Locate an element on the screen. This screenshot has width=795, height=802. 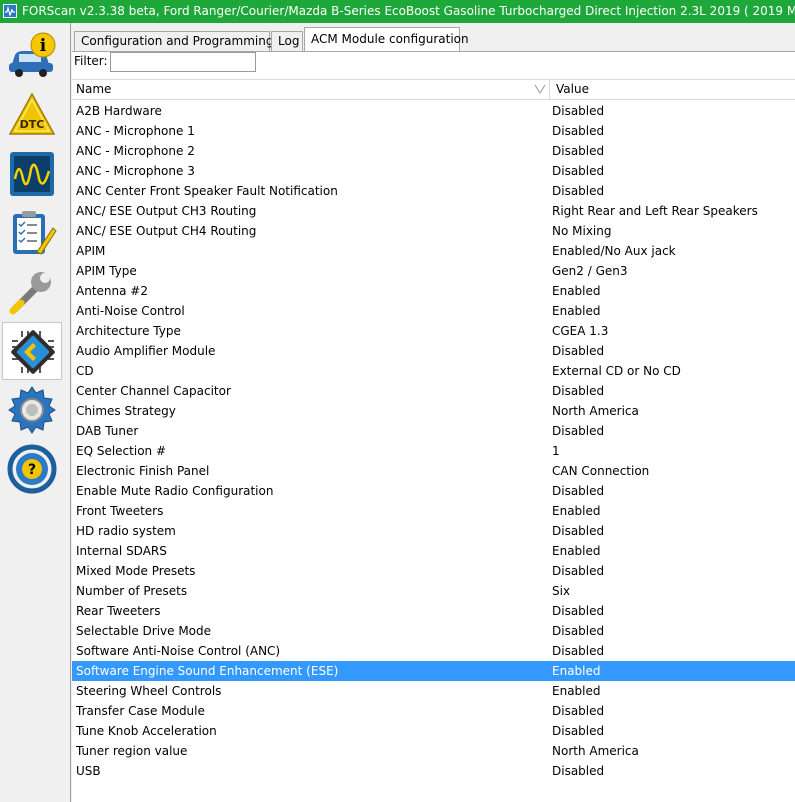
sidebar-item-dtc: DTC is located at coordinates (32, 115).